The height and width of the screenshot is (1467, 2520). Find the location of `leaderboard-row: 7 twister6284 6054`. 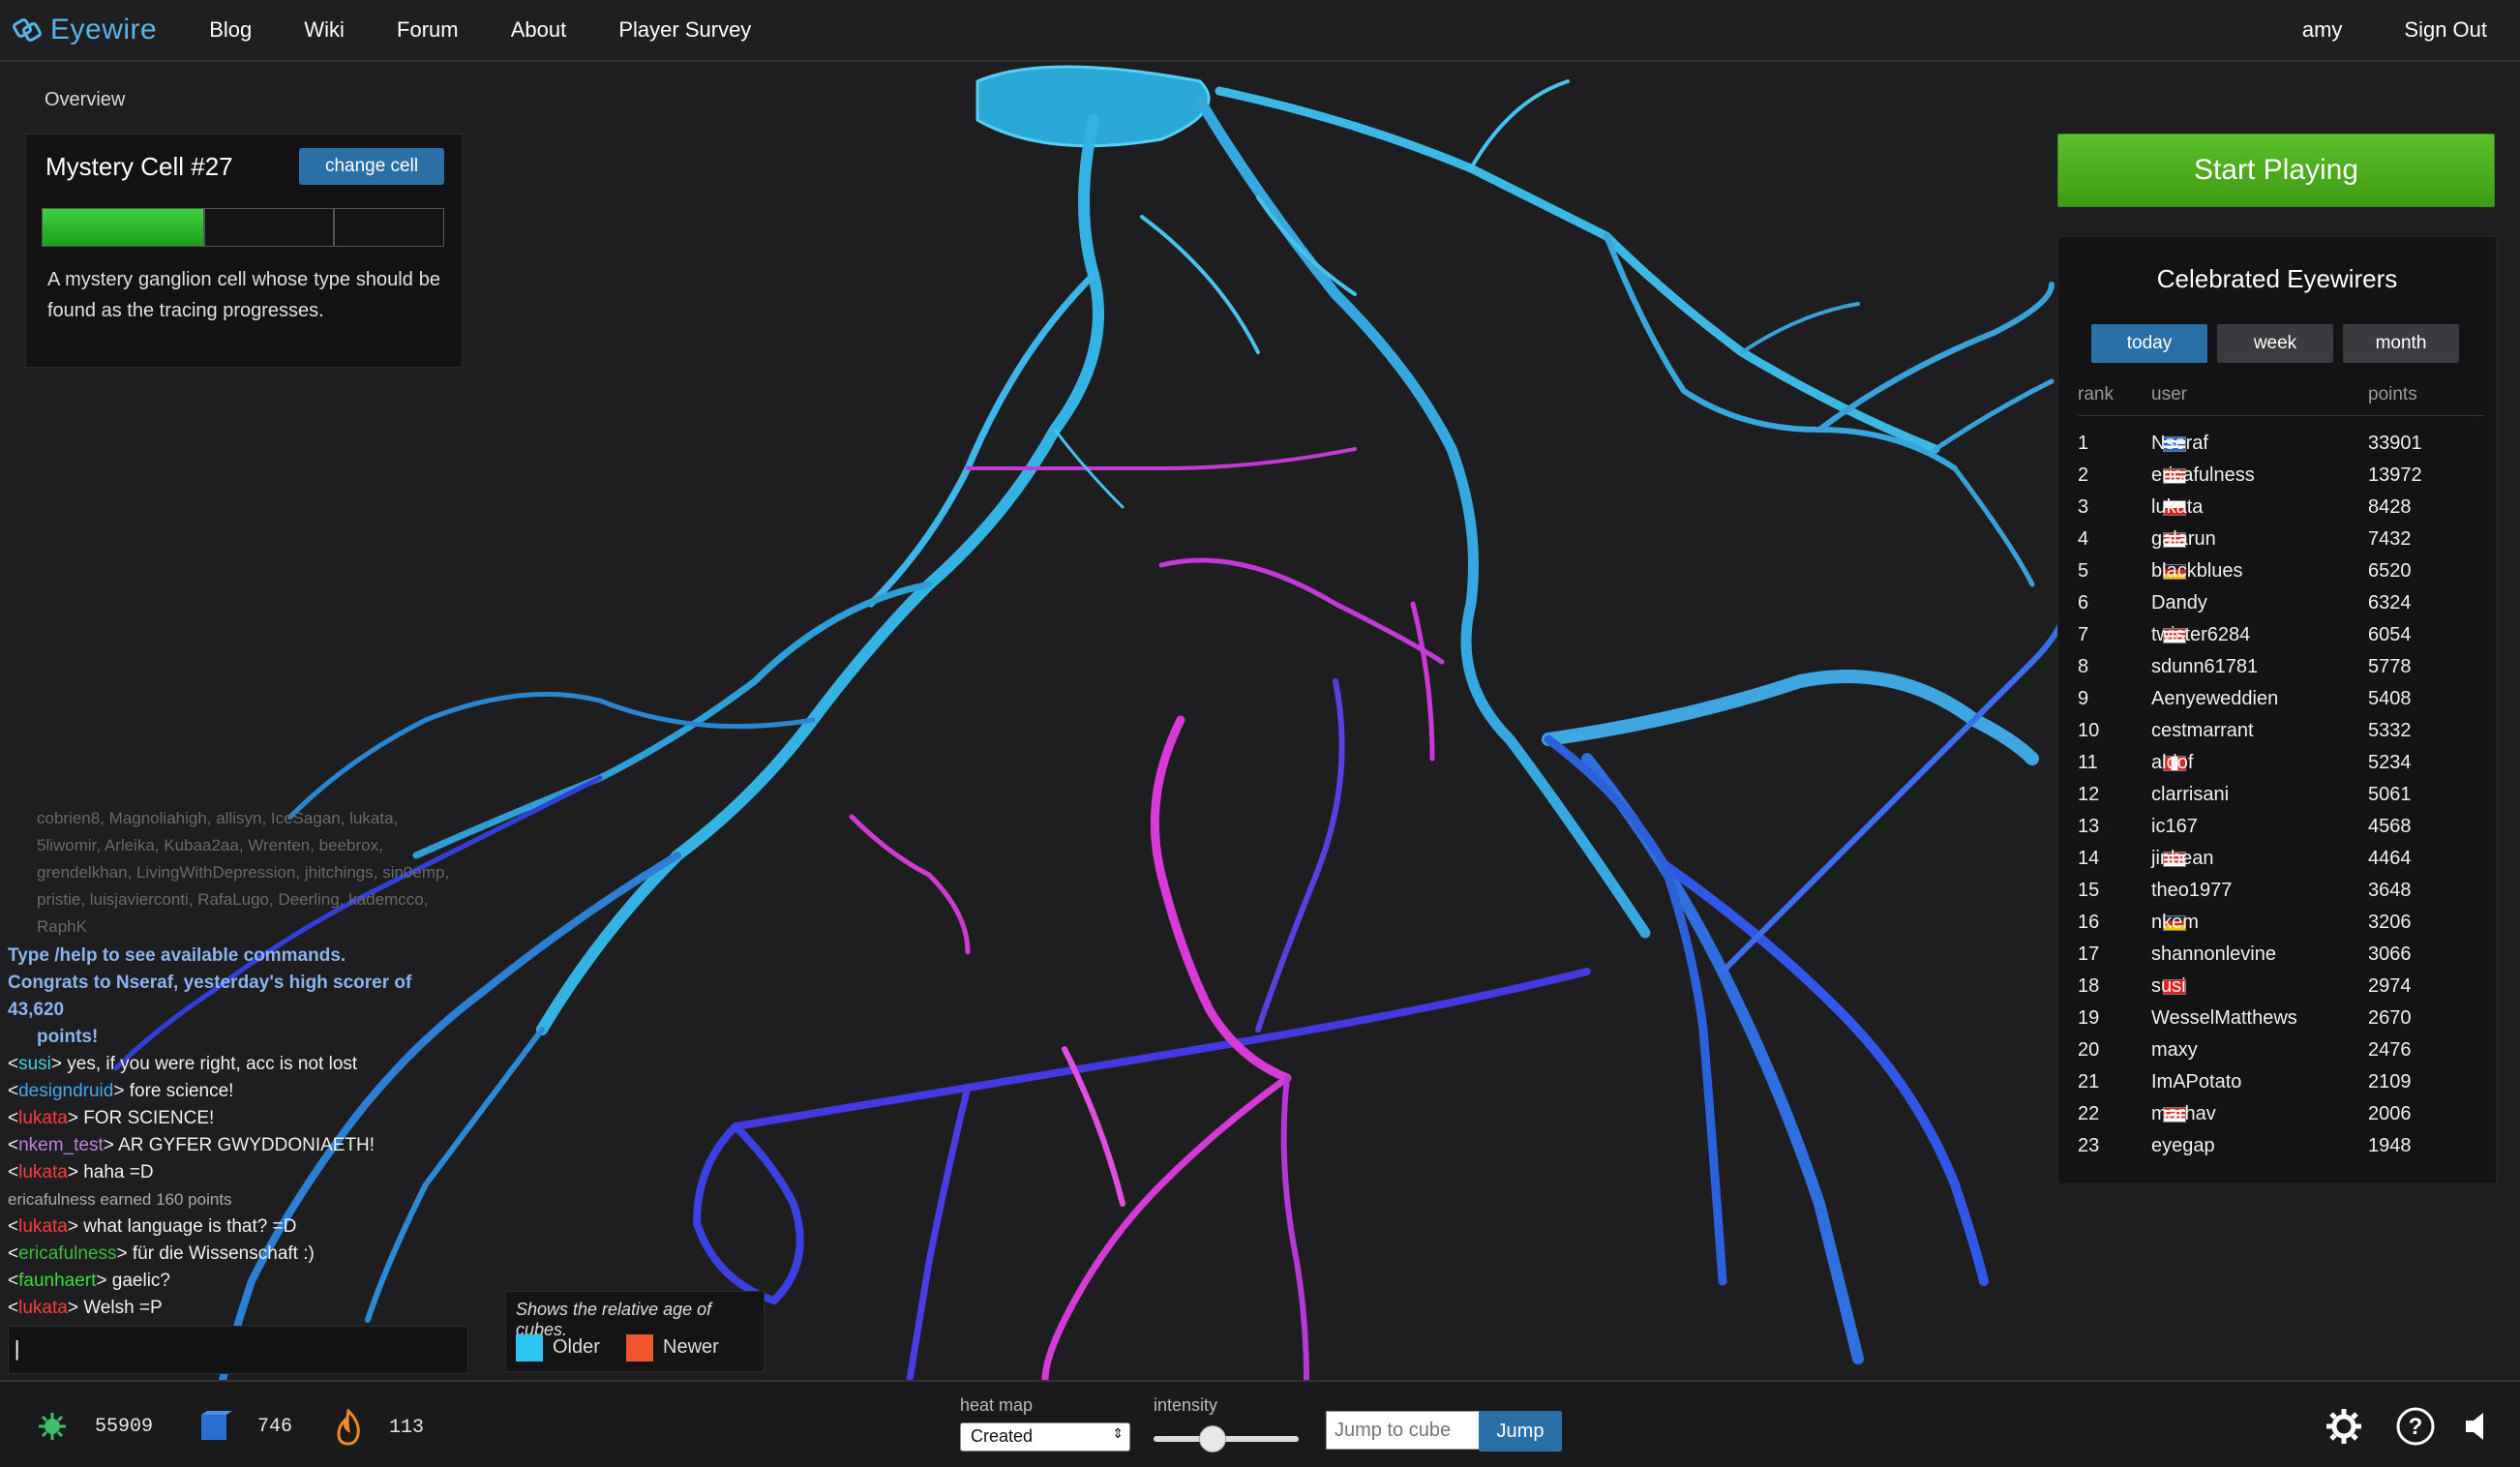

leaderboard-row: 7 twister6284 6054 is located at coordinates (2281, 640).